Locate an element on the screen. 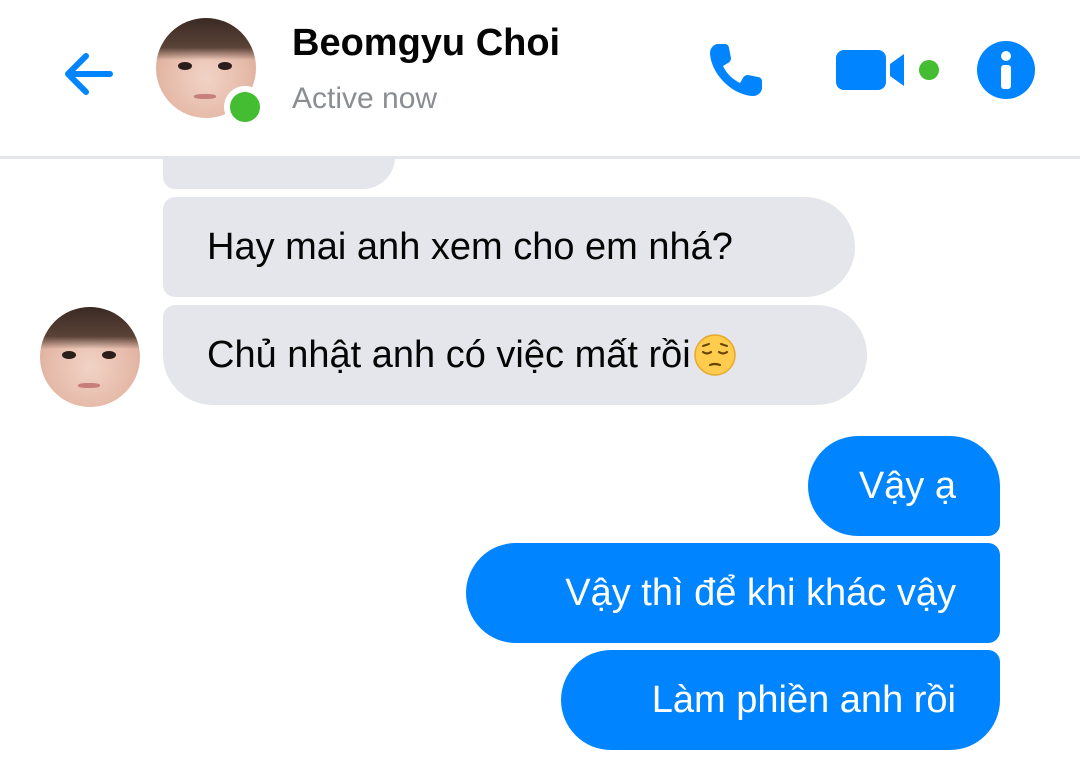 This screenshot has height=768, width=1080. message-text: Làm phiền anh rồi is located at coordinates (803, 700).